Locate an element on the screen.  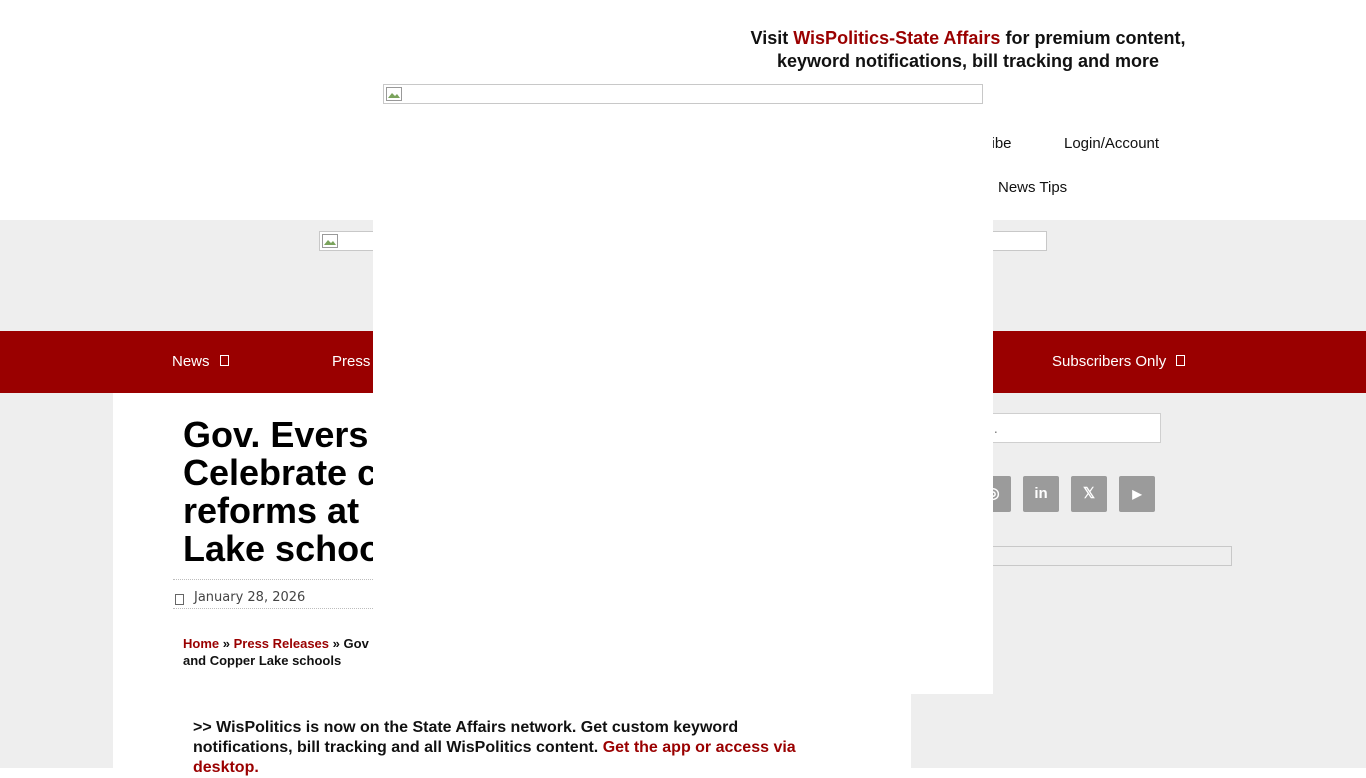
breadcrumb-current-cont: and Copper Lake schools is located at coordinates (262, 660).